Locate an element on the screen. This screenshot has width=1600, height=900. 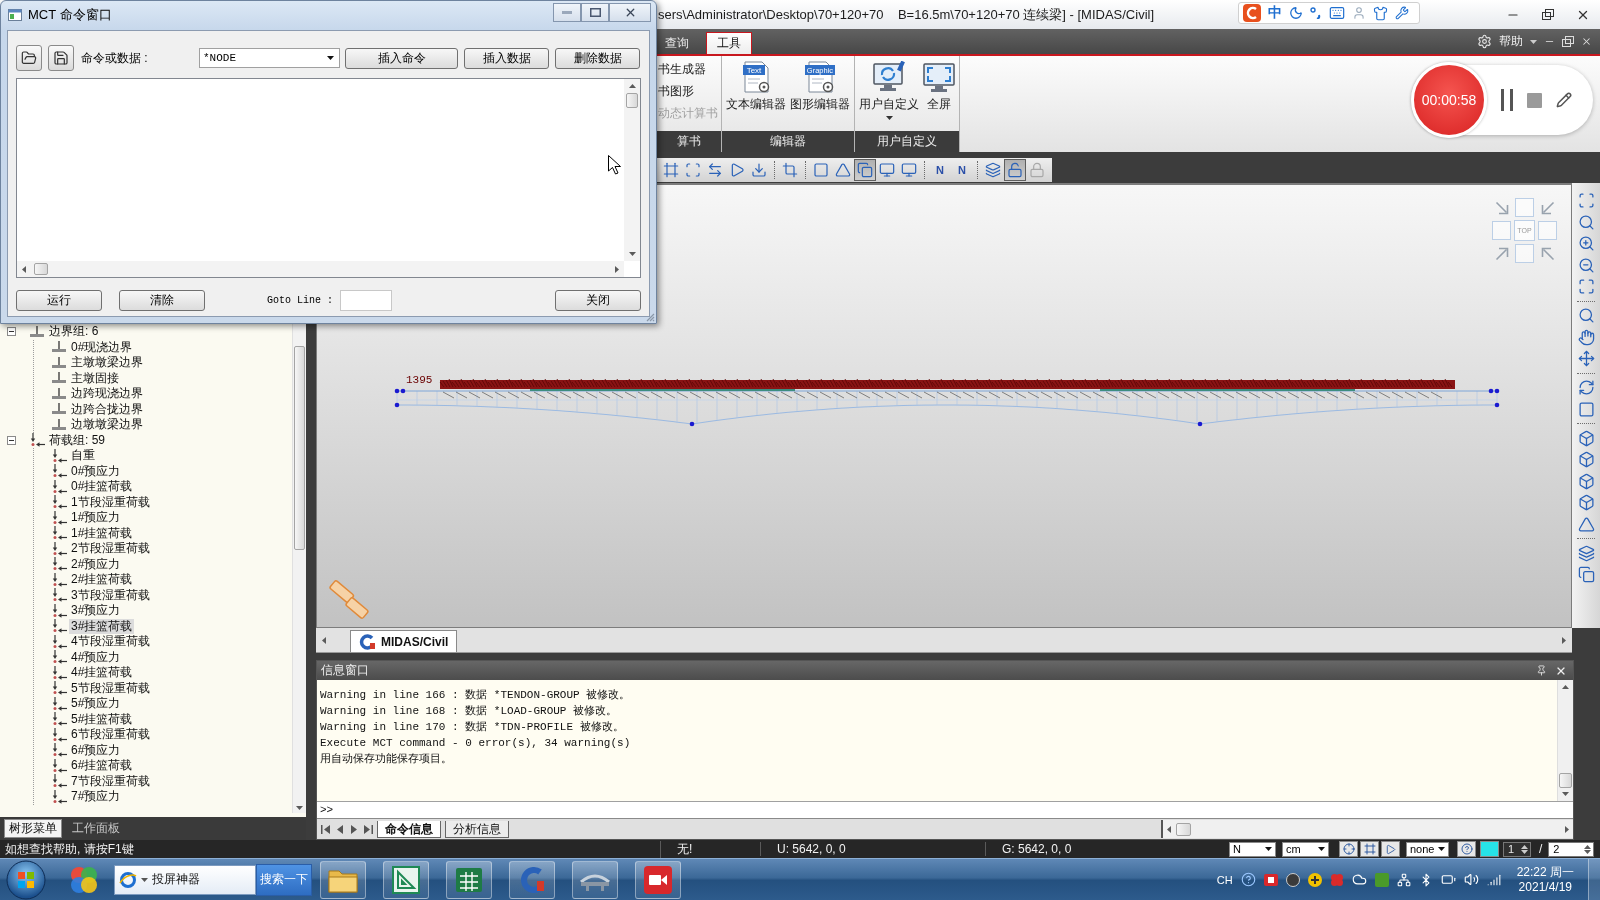
page-count-field: 2 is located at coordinates (1571, 849).